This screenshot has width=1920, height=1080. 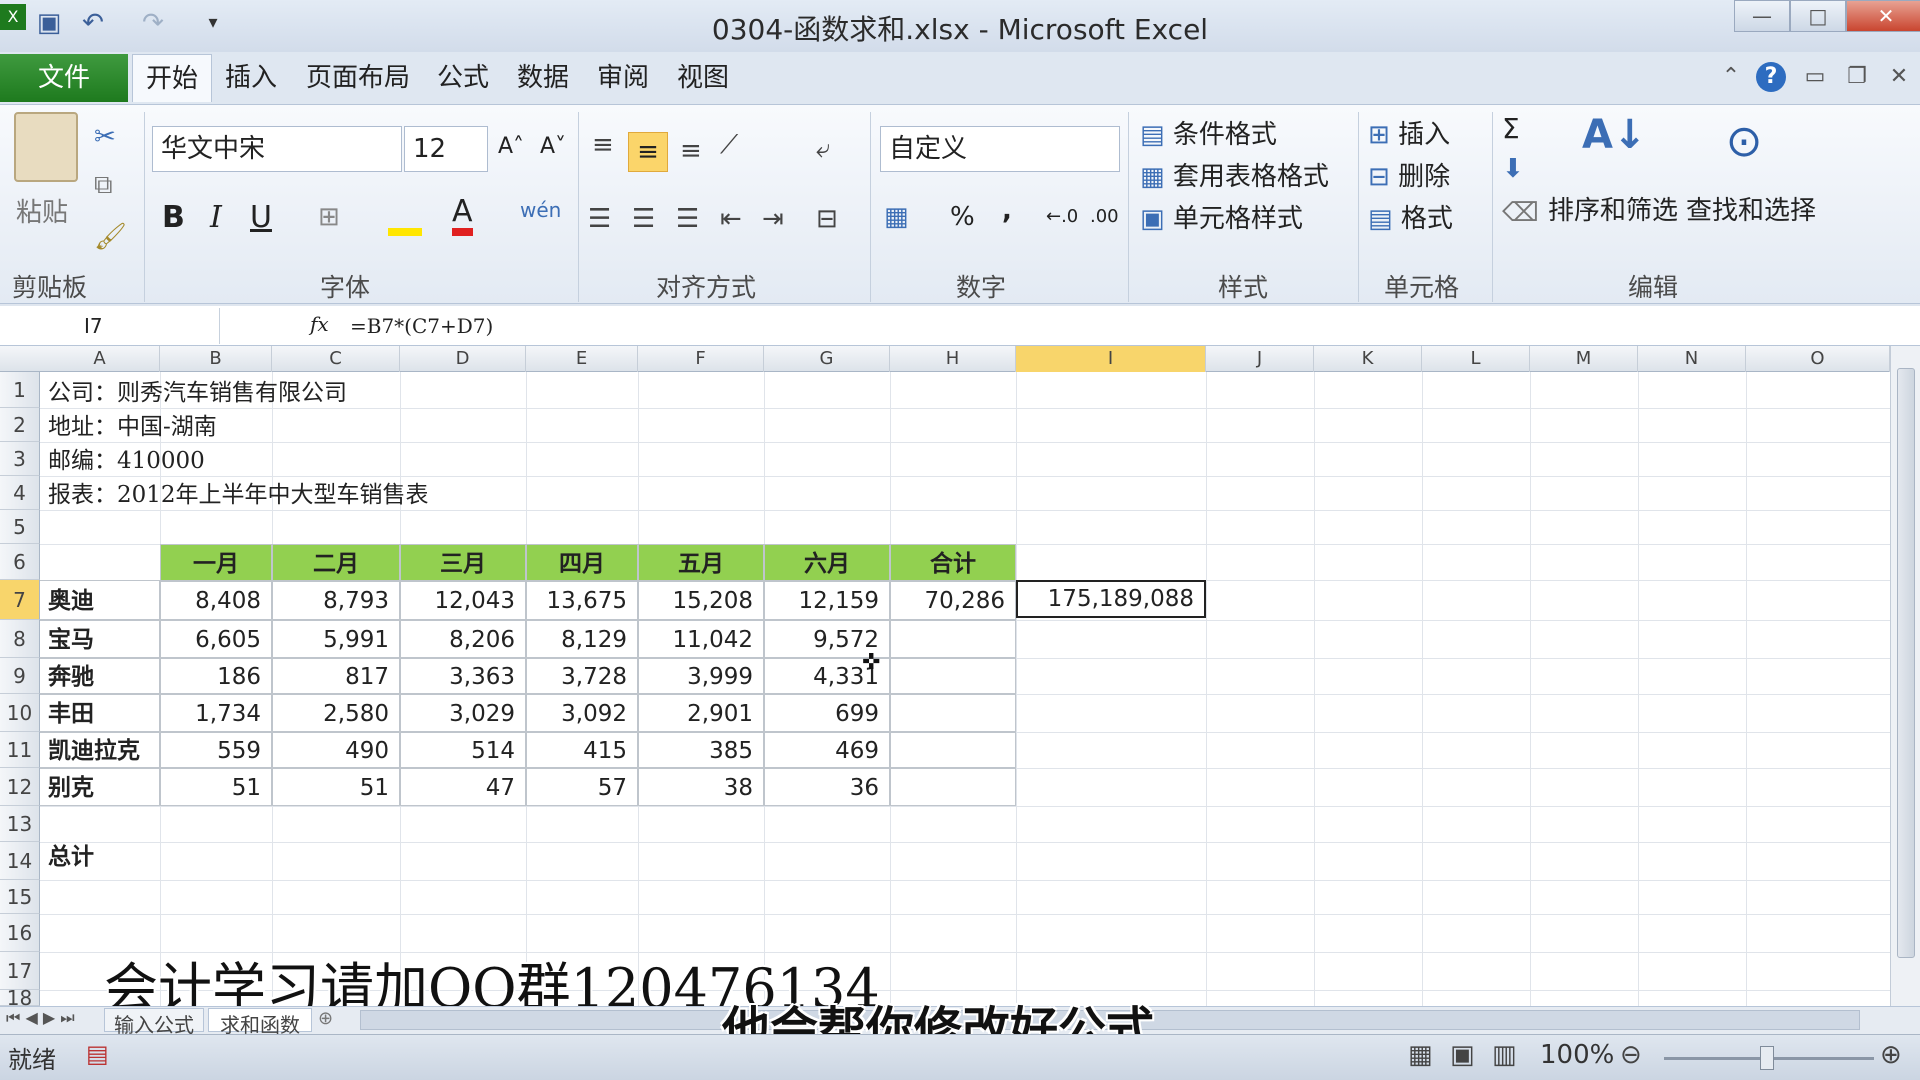 What do you see at coordinates (511, 146) in the screenshot?
I see `grow-font-icon: A˄` at bounding box center [511, 146].